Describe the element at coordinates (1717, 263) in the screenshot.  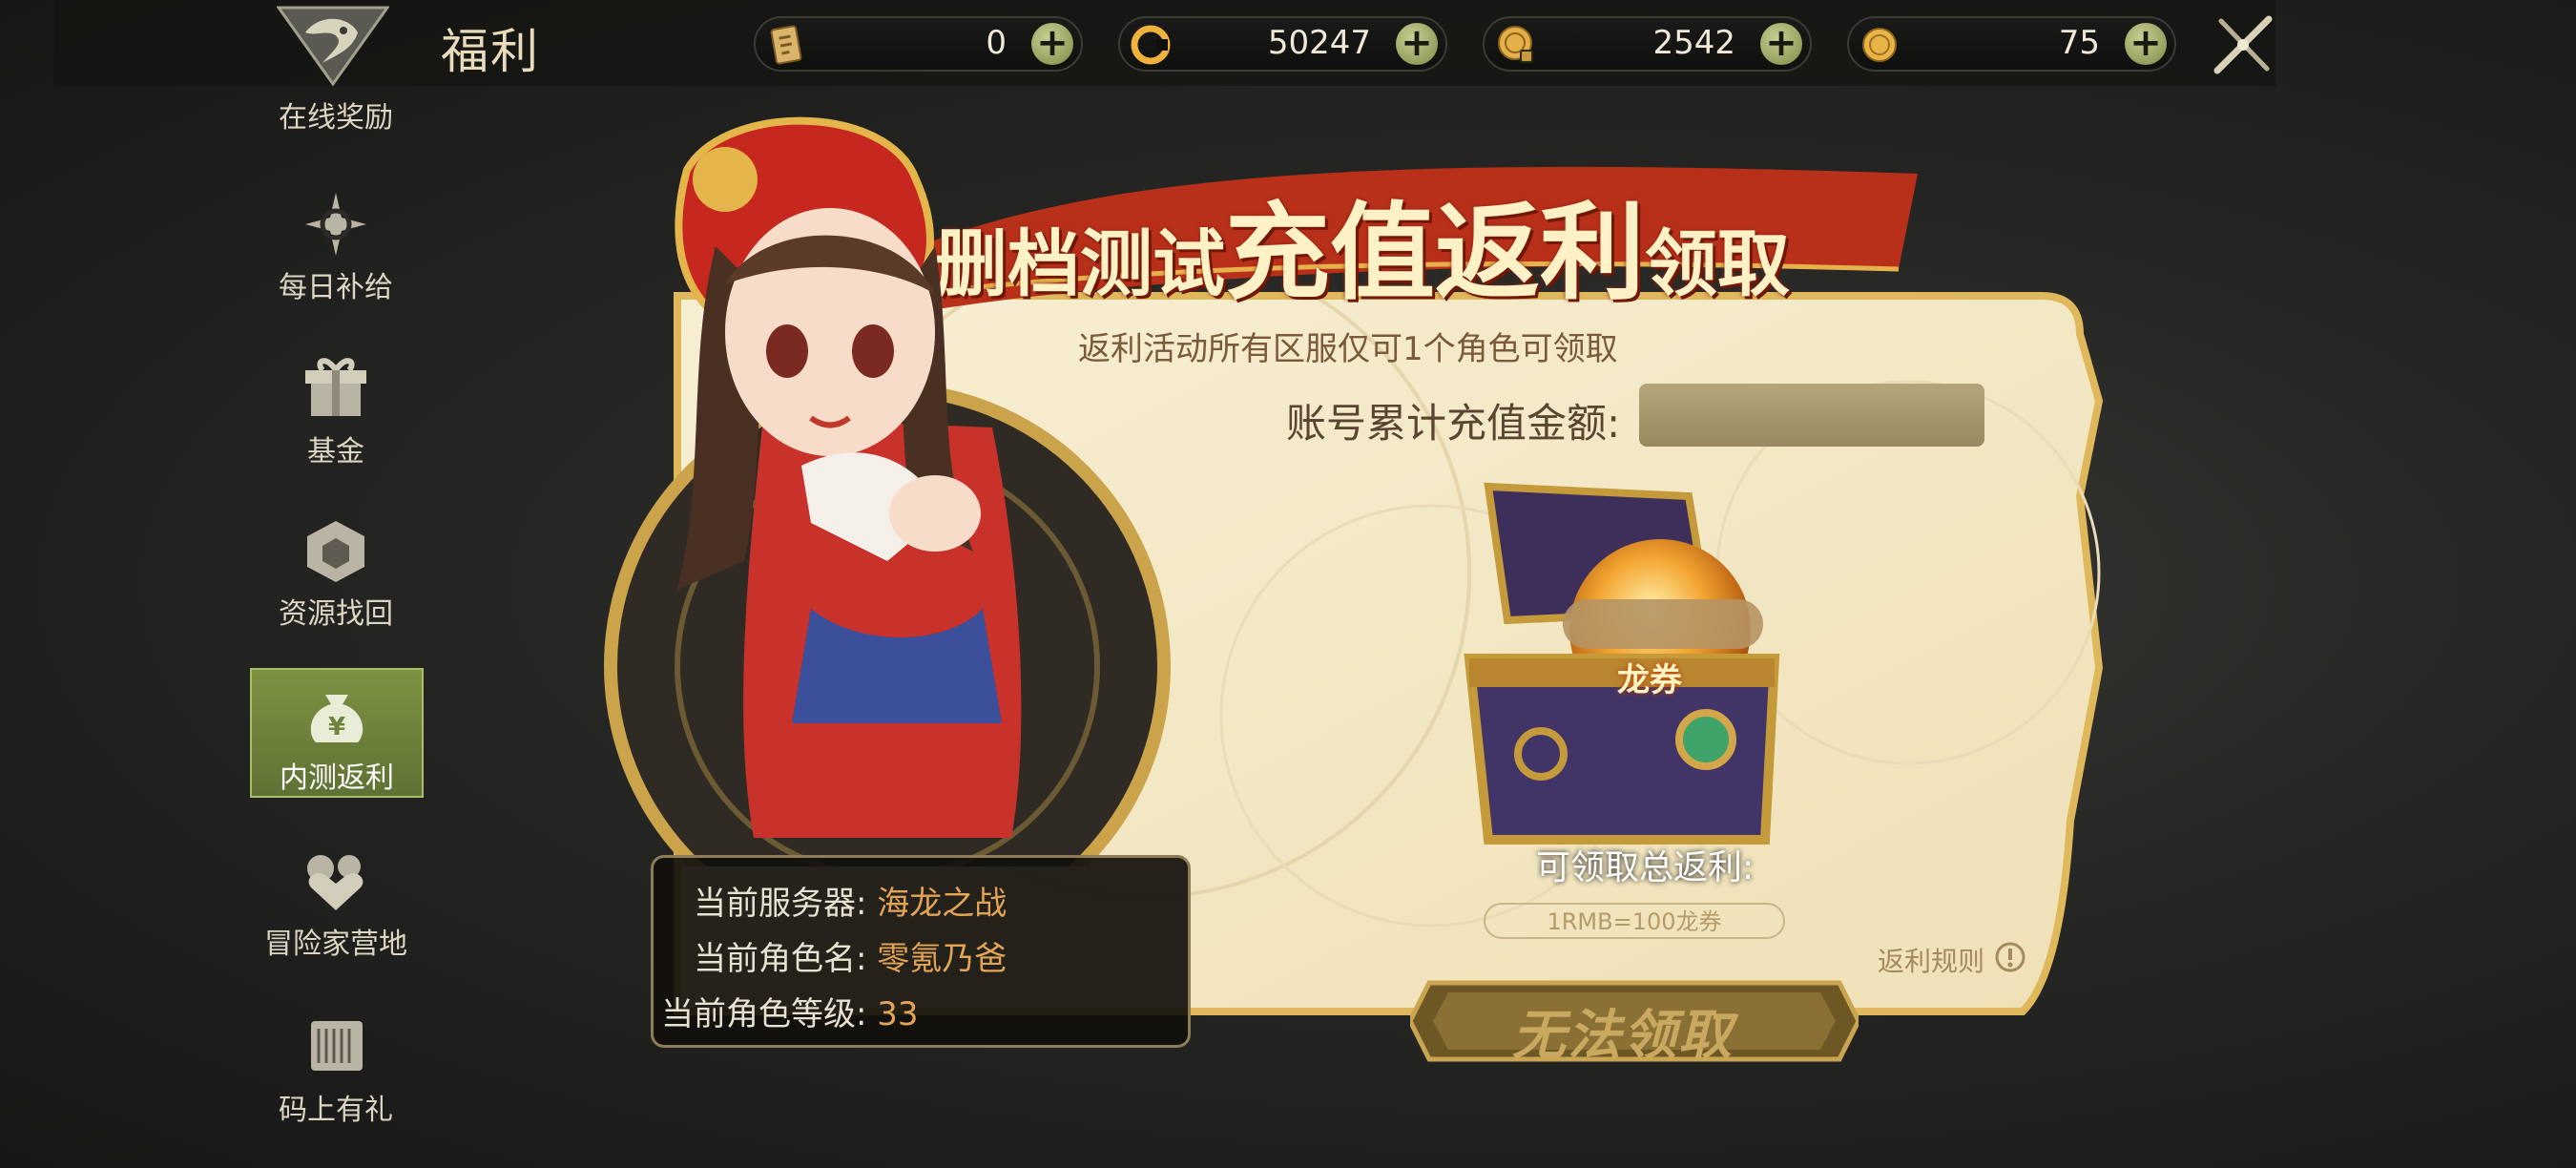
I see `event-title-part: 领取` at that location.